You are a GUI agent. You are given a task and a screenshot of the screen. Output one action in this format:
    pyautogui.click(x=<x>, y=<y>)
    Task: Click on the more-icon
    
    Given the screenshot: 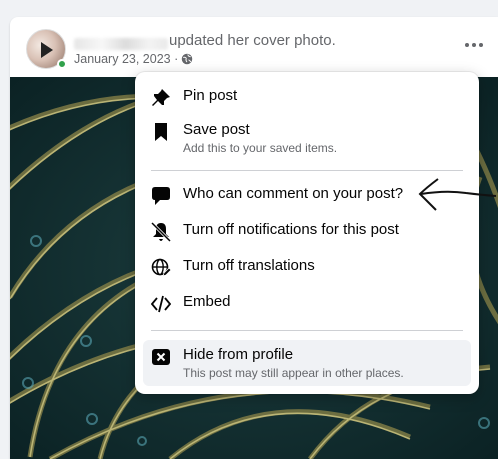 What is the action you would take?
    pyautogui.click(x=467, y=45)
    